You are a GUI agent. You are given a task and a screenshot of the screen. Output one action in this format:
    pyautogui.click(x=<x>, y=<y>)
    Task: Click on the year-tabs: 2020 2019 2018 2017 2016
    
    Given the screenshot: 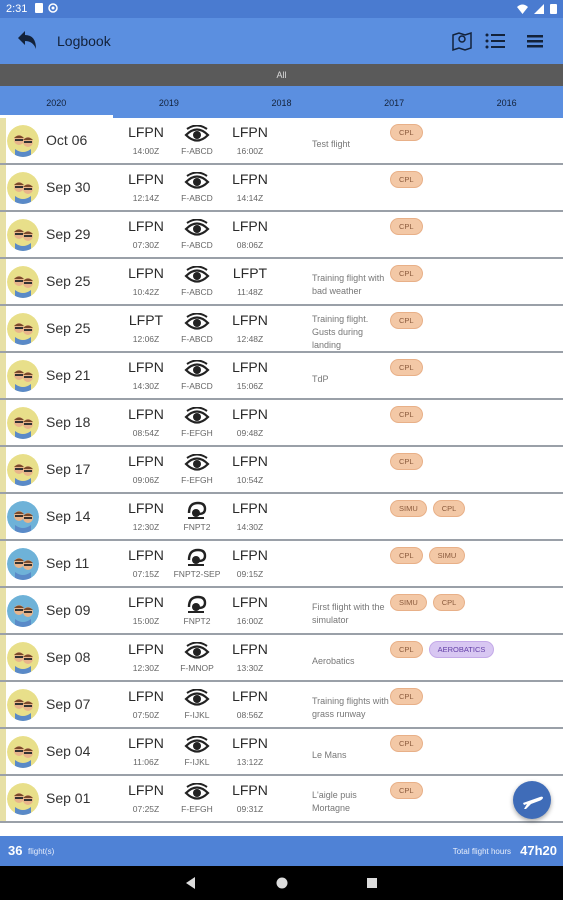 What is the action you would take?
    pyautogui.click(x=281, y=102)
    